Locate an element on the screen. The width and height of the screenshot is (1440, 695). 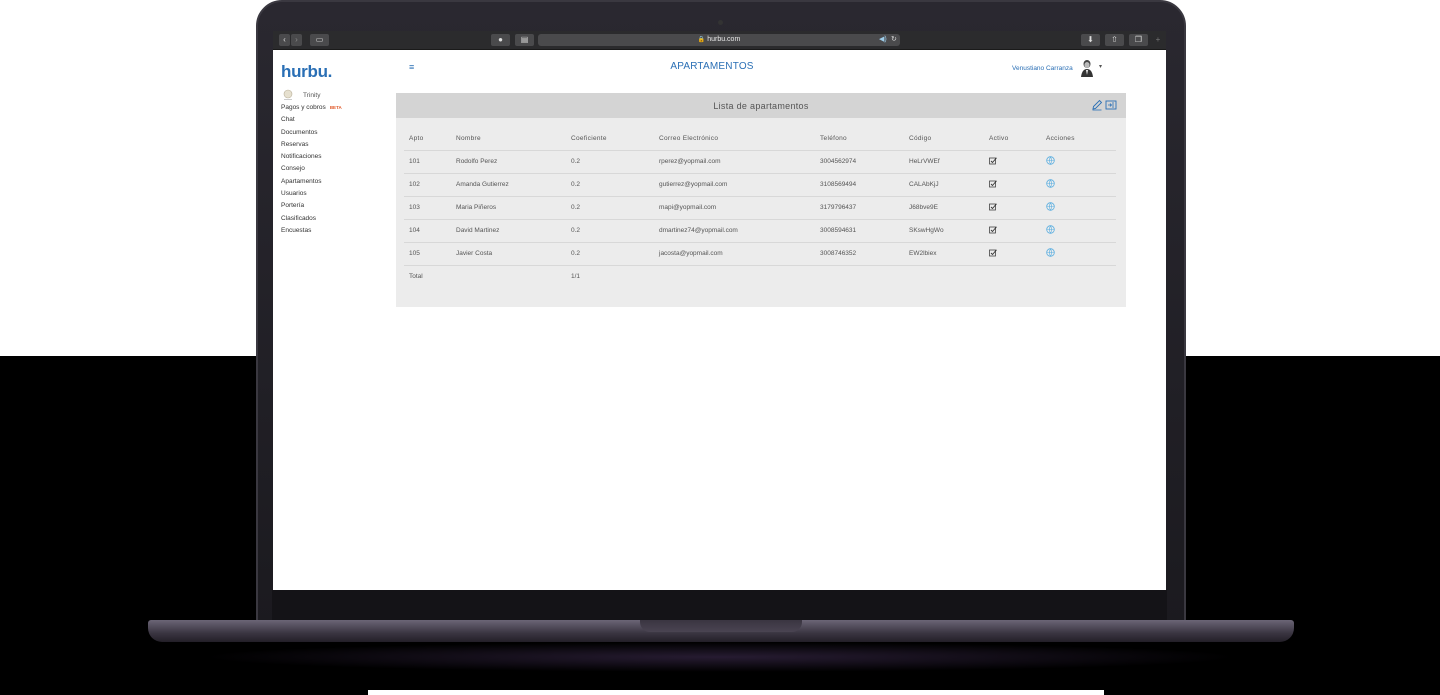
share-icon: ⇧ is located at coordinates (1114, 40).